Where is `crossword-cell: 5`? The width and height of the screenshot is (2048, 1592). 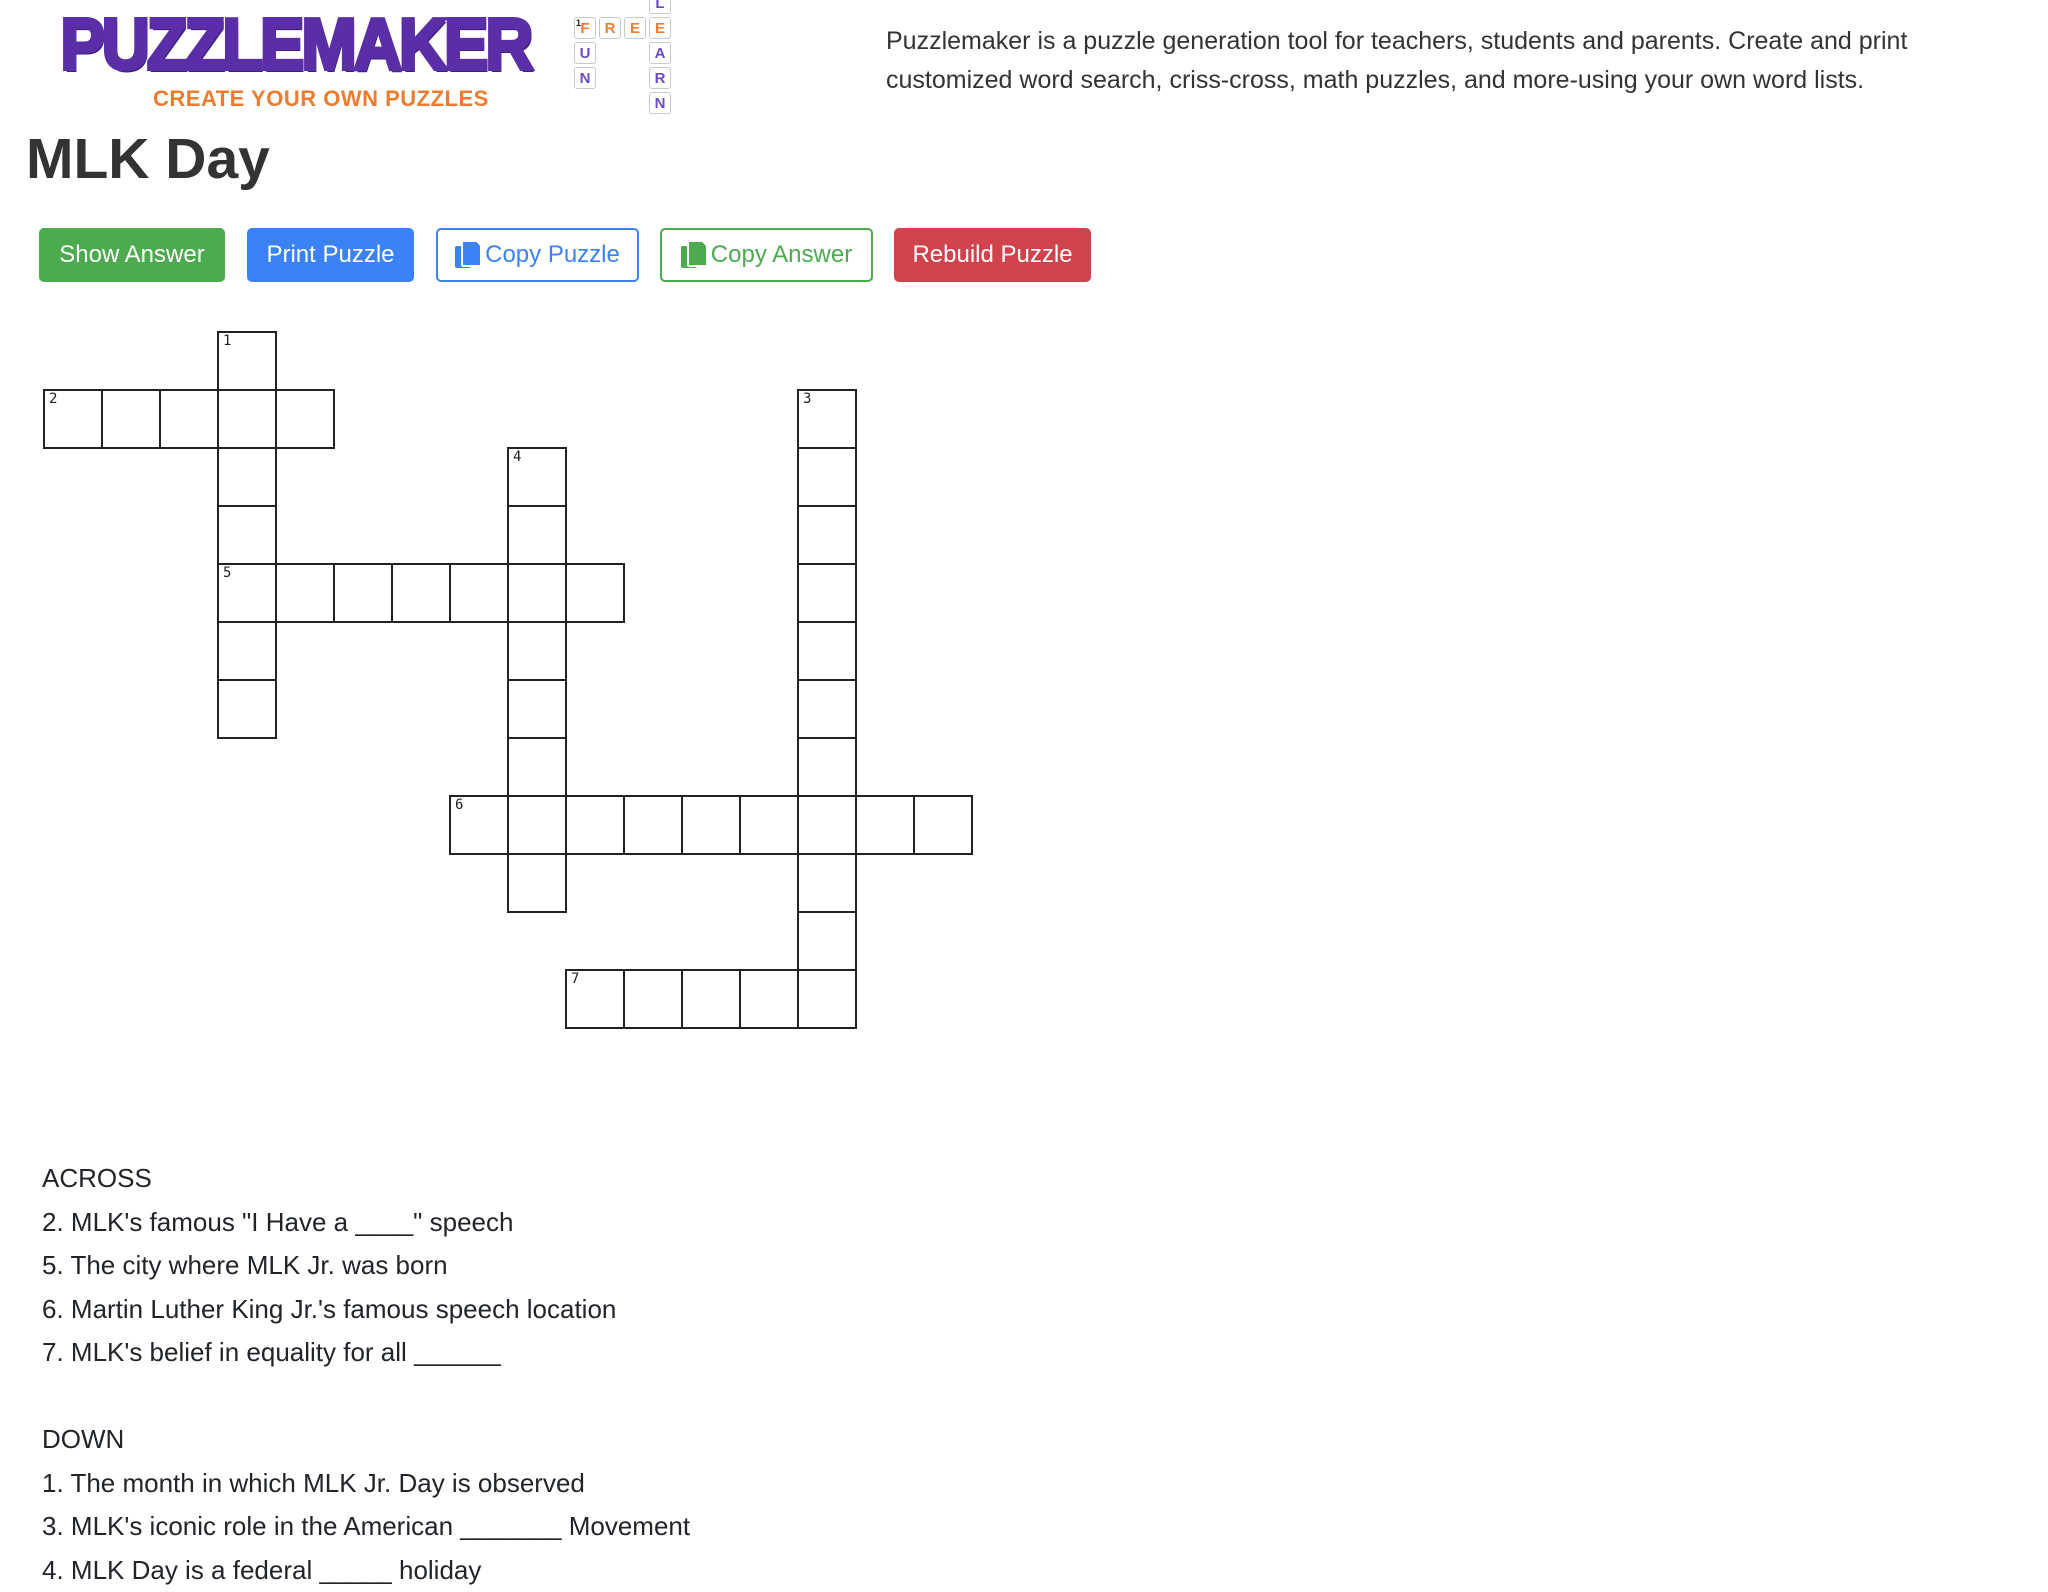 crossword-cell: 5 is located at coordinates (247, 593).